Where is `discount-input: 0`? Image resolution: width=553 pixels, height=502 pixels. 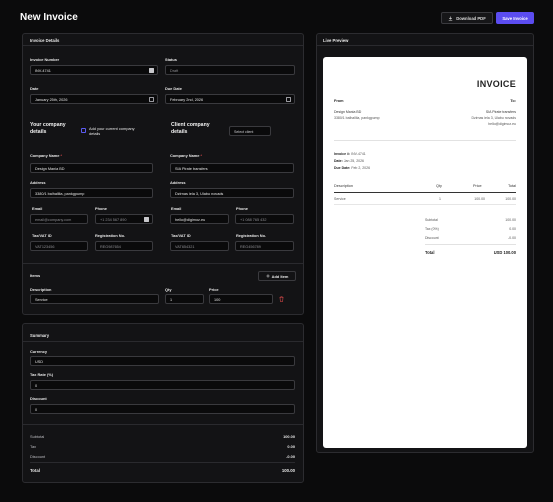 discount-input: 0 is located at coordinates (162, 409).